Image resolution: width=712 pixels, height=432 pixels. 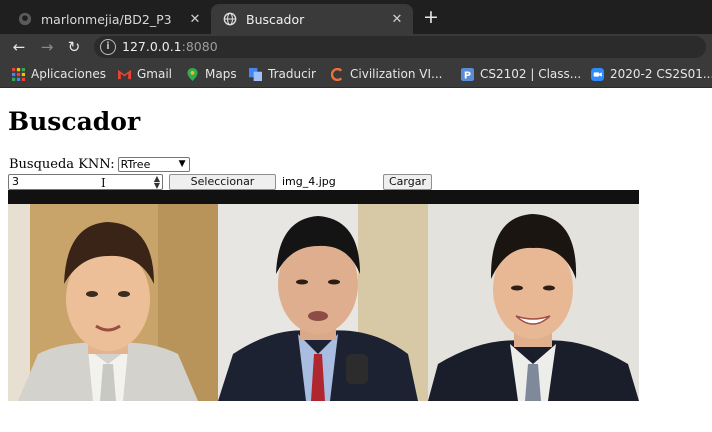 I want to click on pronto-icon: P, so click(x=467, y=74).